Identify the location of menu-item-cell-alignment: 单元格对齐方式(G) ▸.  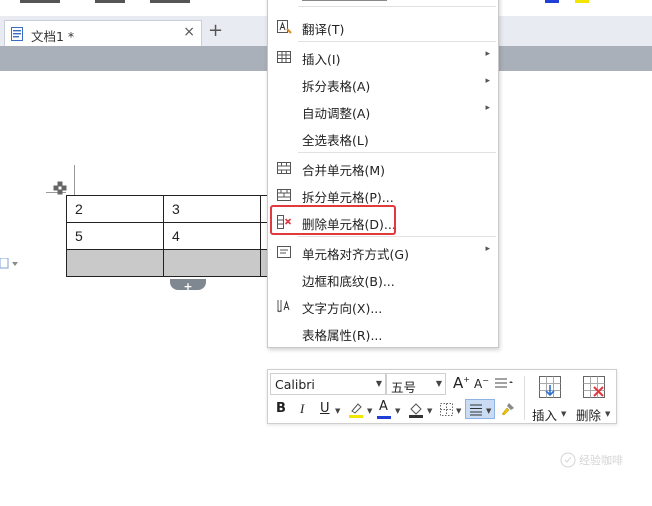
(383, 252).